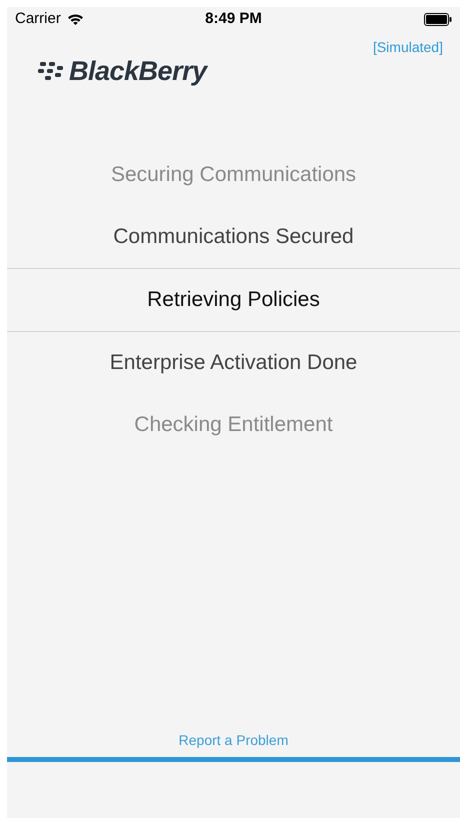  What do you see at coordinates (407, 47) in the screenshot?
I see `simulated-label: [Simulated]` at bounding box center [407, 47].